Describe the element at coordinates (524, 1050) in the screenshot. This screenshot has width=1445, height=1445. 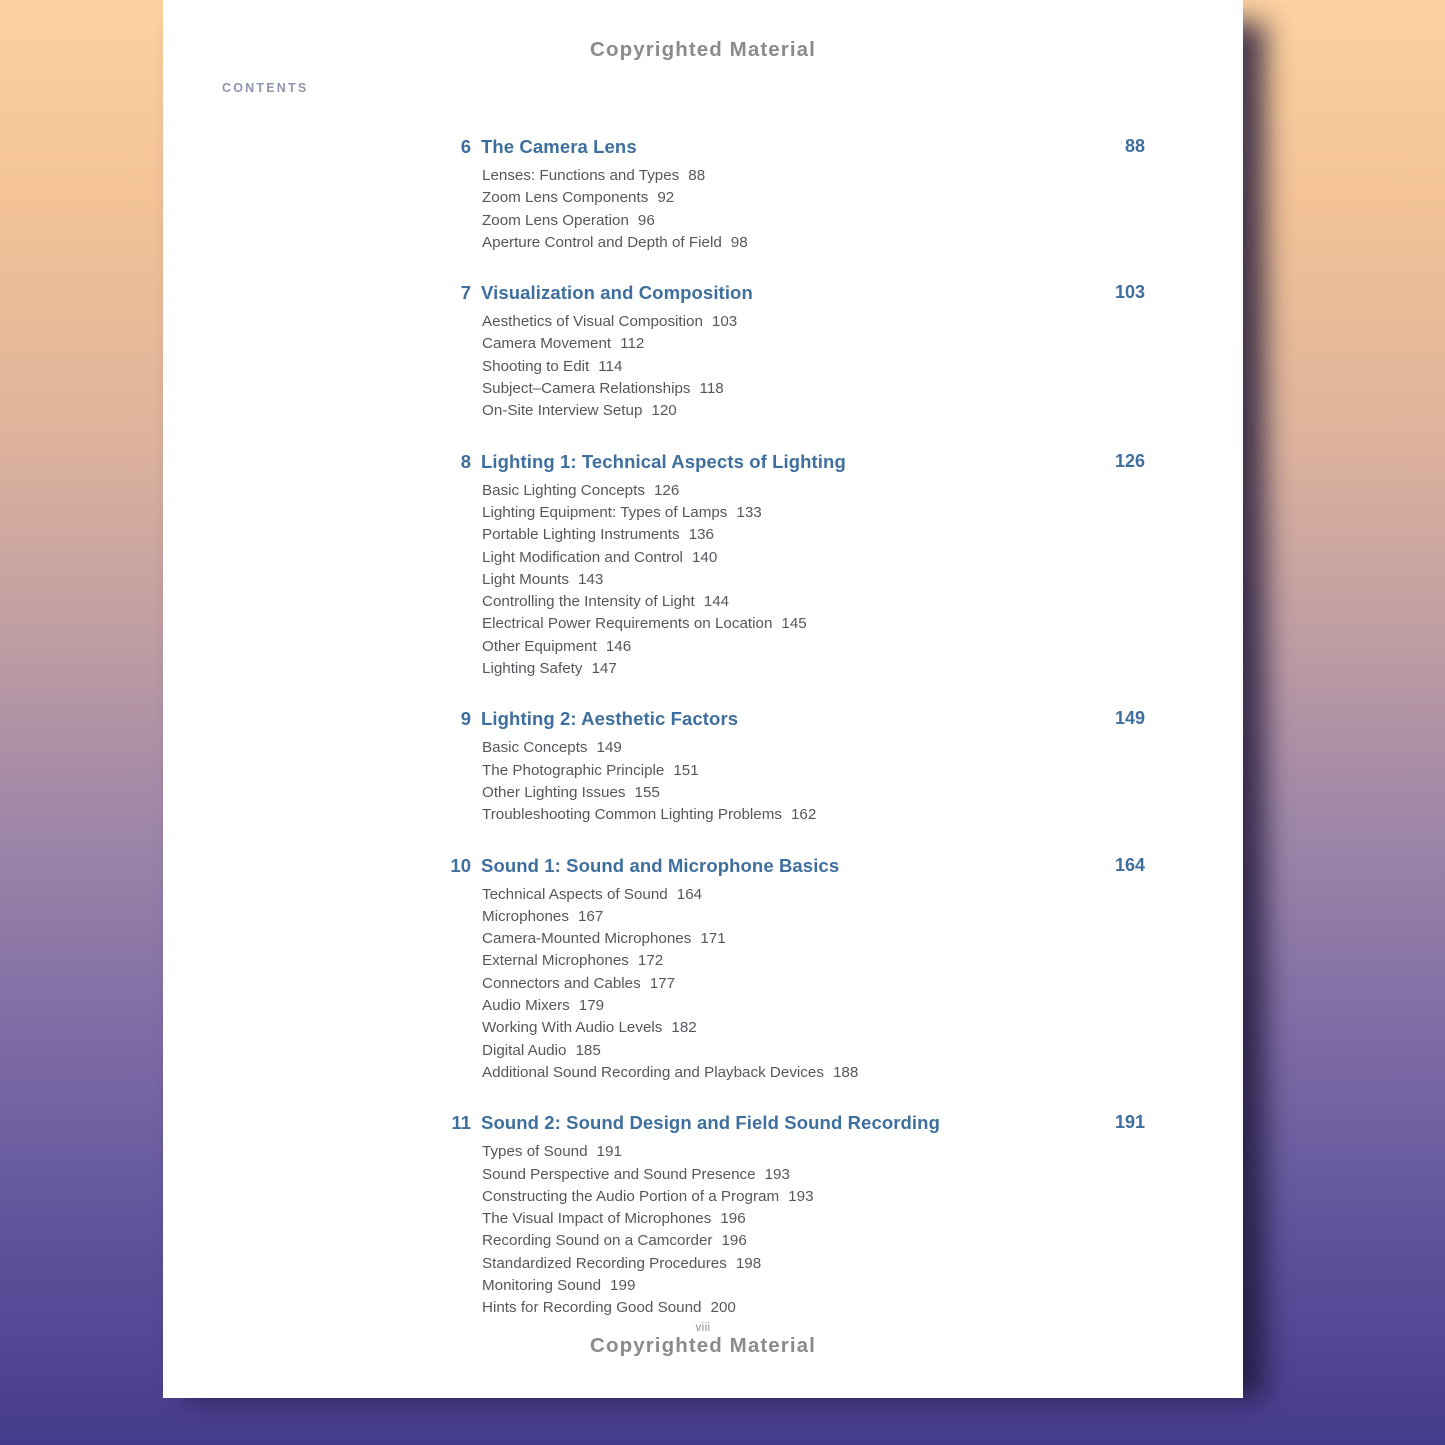
I see `toc-entry-title: Digital Audio` at that location.